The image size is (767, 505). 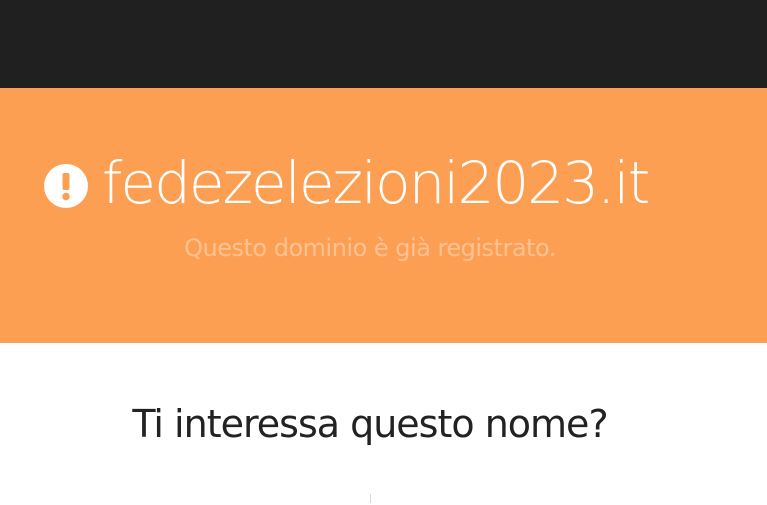 I want to click on exclamation-circle-icon, so click(x=66, y=186).